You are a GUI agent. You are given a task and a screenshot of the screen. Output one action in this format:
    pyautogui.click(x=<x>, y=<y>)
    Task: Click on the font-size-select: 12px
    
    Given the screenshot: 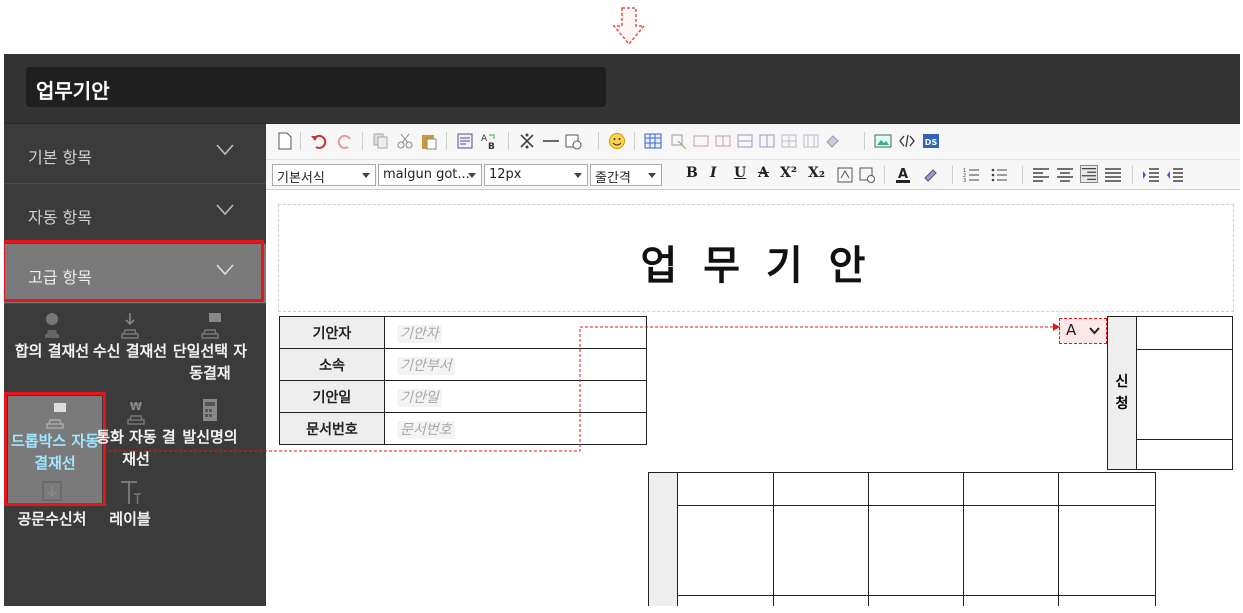 What is the action you would take?
    pyautogui.click(x=536, y=175)
    